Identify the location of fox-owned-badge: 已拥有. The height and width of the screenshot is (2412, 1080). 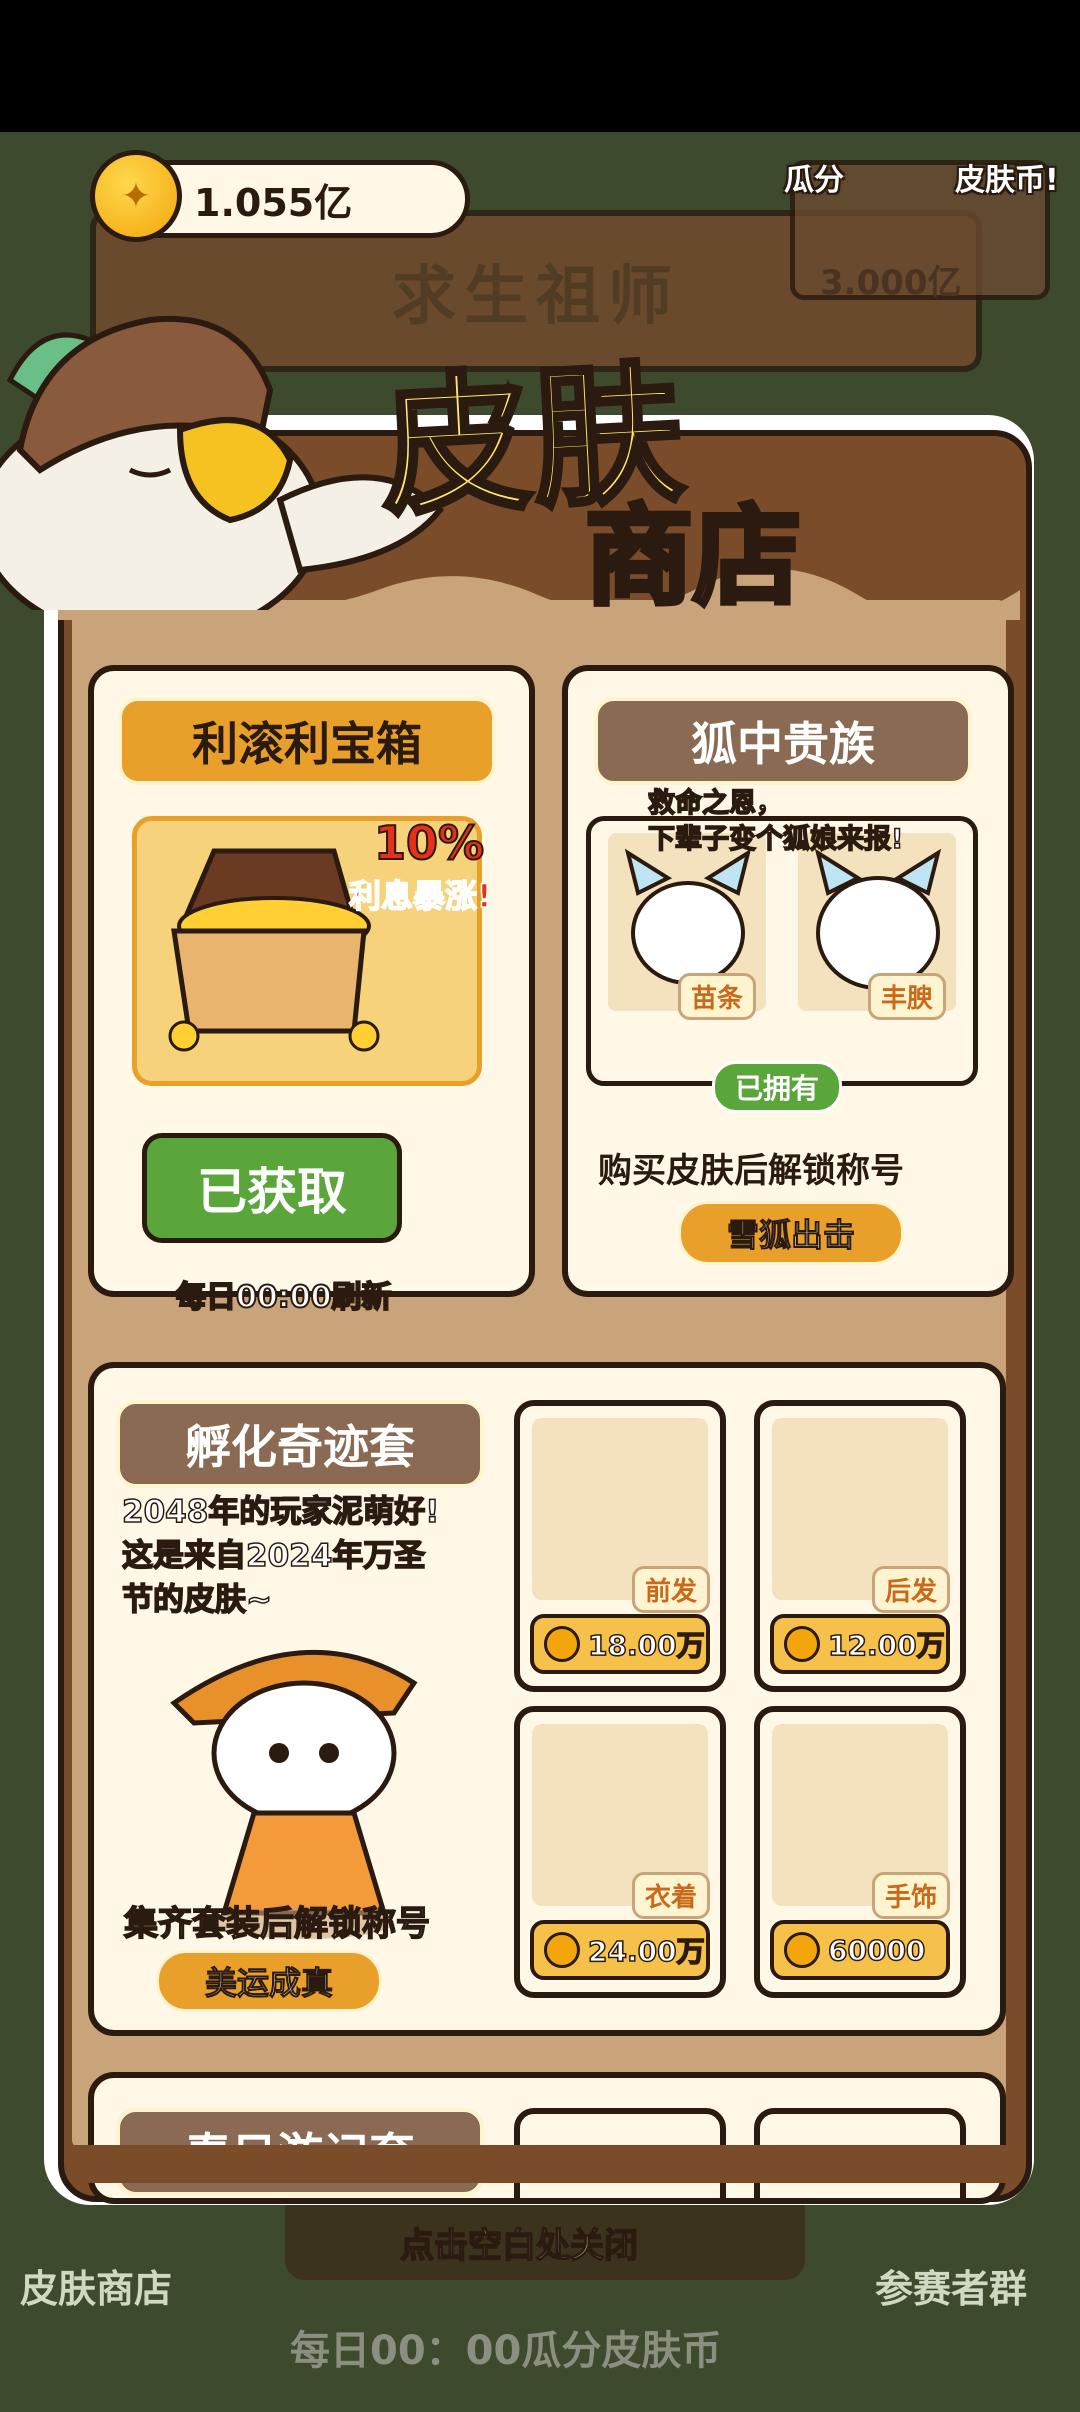
(777, 1087).